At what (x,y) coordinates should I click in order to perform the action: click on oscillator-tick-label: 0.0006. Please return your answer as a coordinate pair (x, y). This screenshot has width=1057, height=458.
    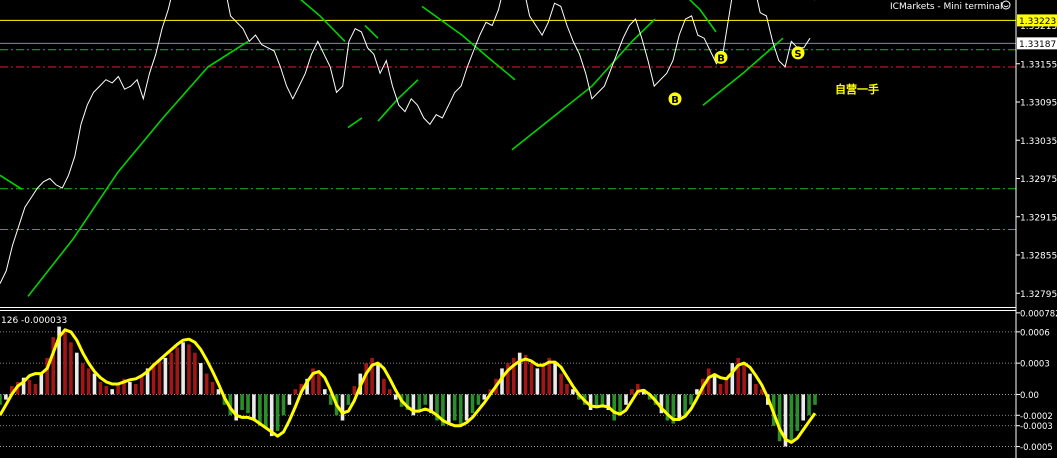
    Looking at the image, I should click on (1035, 333).